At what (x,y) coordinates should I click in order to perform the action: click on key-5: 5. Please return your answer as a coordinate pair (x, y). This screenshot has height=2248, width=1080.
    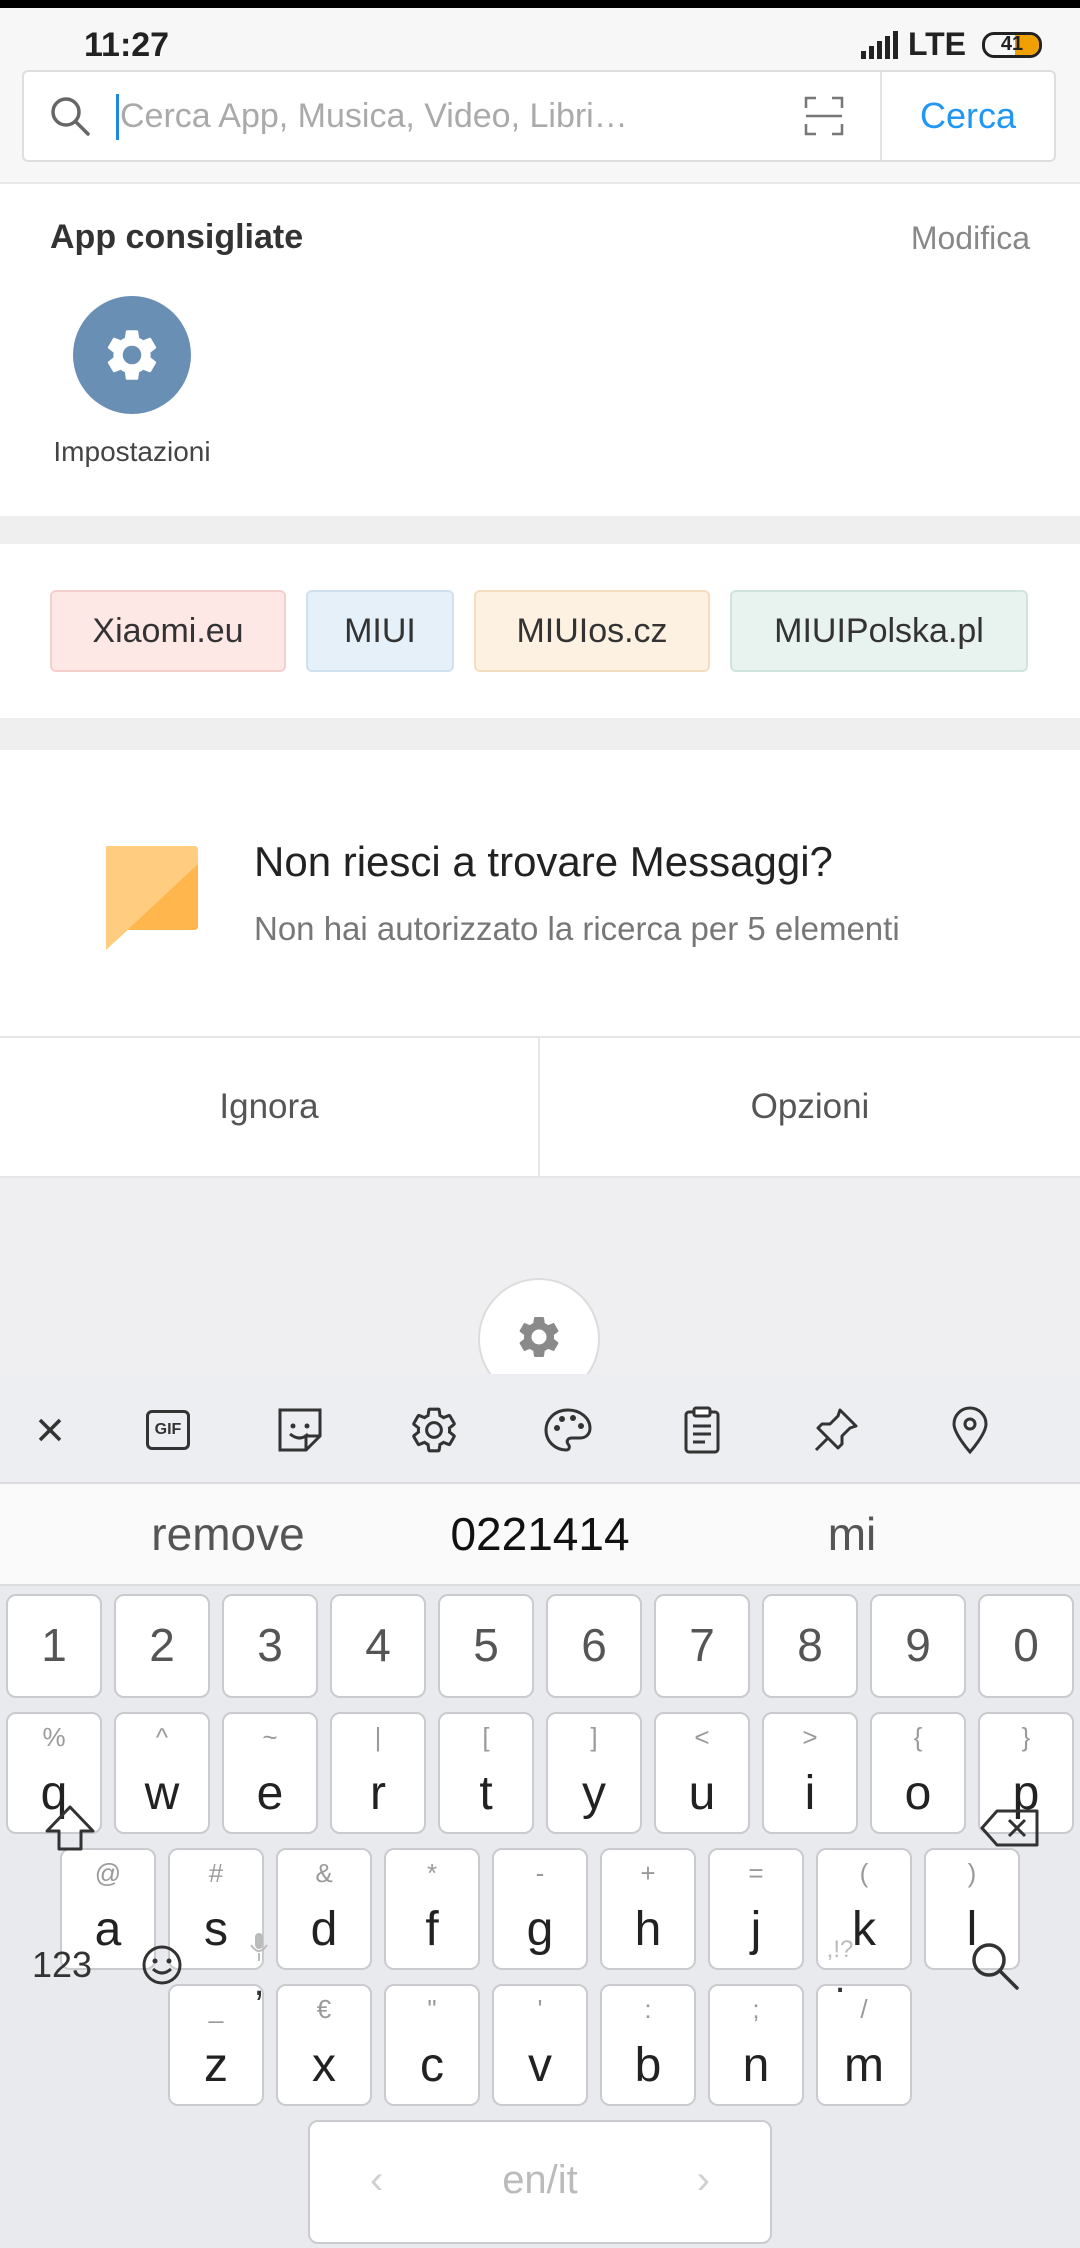
    Looking at the image, I should click on (486, 1646).